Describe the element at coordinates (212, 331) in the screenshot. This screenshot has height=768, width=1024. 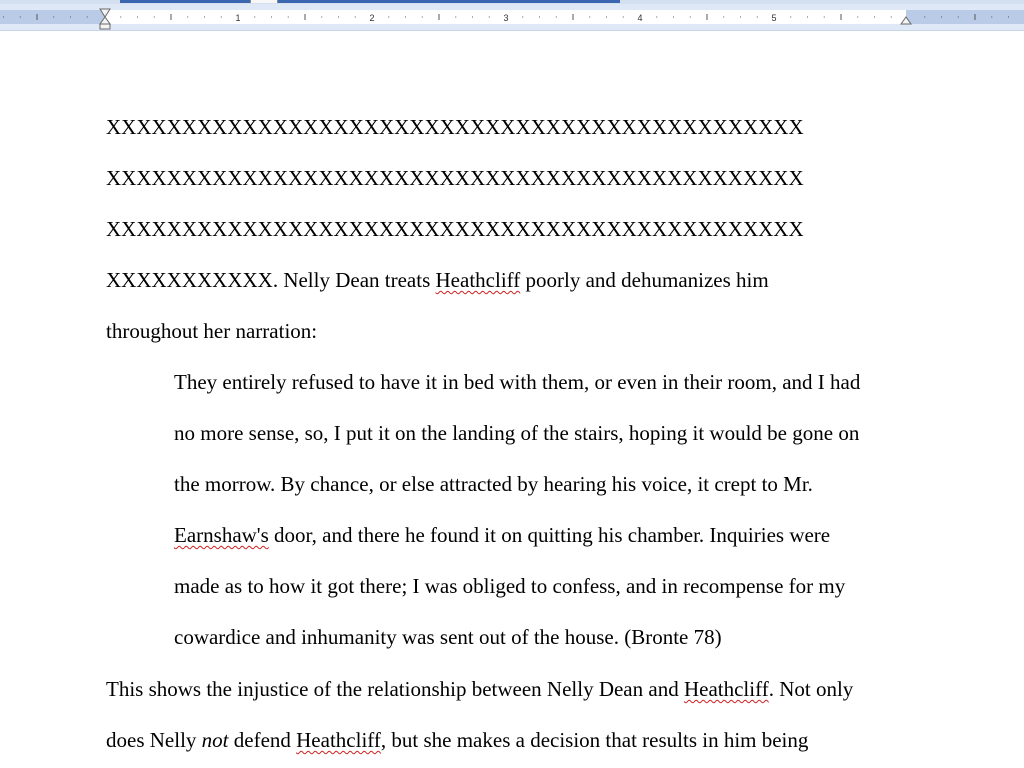
I see `paragraph-1-line-5: throughout her narration:` at that location.